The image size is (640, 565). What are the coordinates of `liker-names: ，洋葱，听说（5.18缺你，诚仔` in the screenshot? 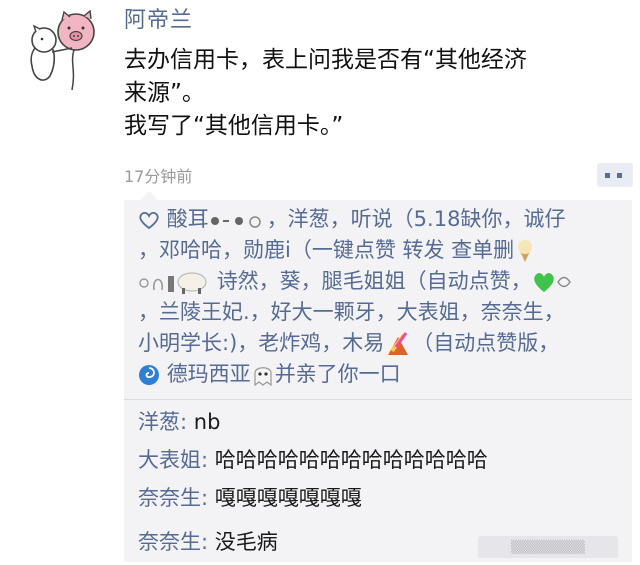 It's located at (416, 219).